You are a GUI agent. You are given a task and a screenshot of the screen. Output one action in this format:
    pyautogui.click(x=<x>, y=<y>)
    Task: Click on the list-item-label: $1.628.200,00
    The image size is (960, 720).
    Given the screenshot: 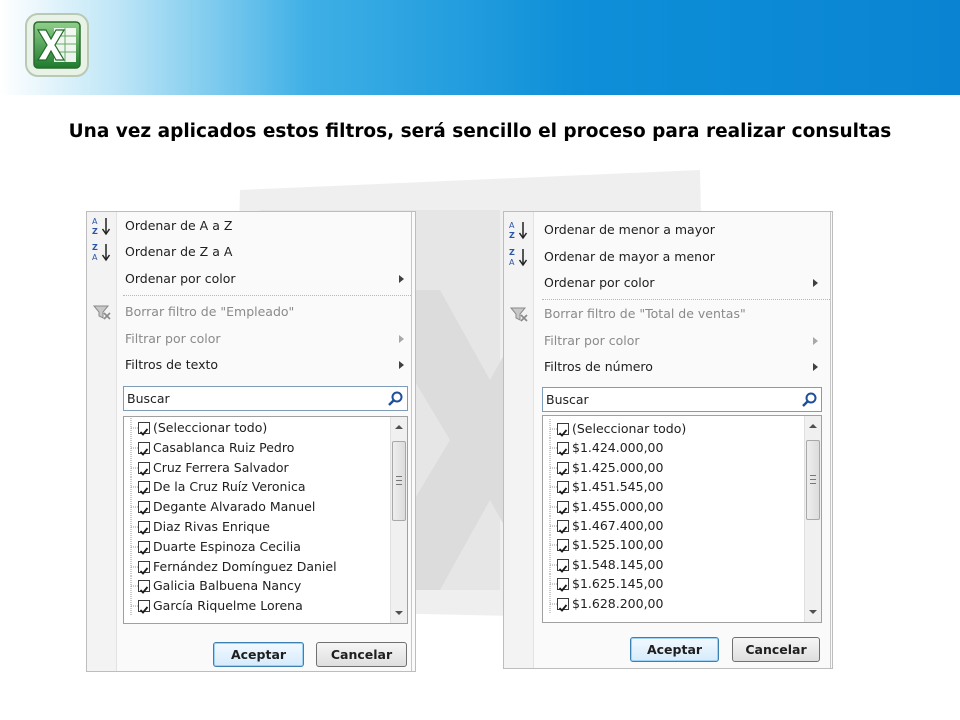 What is the action you would take?
    pyautogui.click(x=618, y=603)
    